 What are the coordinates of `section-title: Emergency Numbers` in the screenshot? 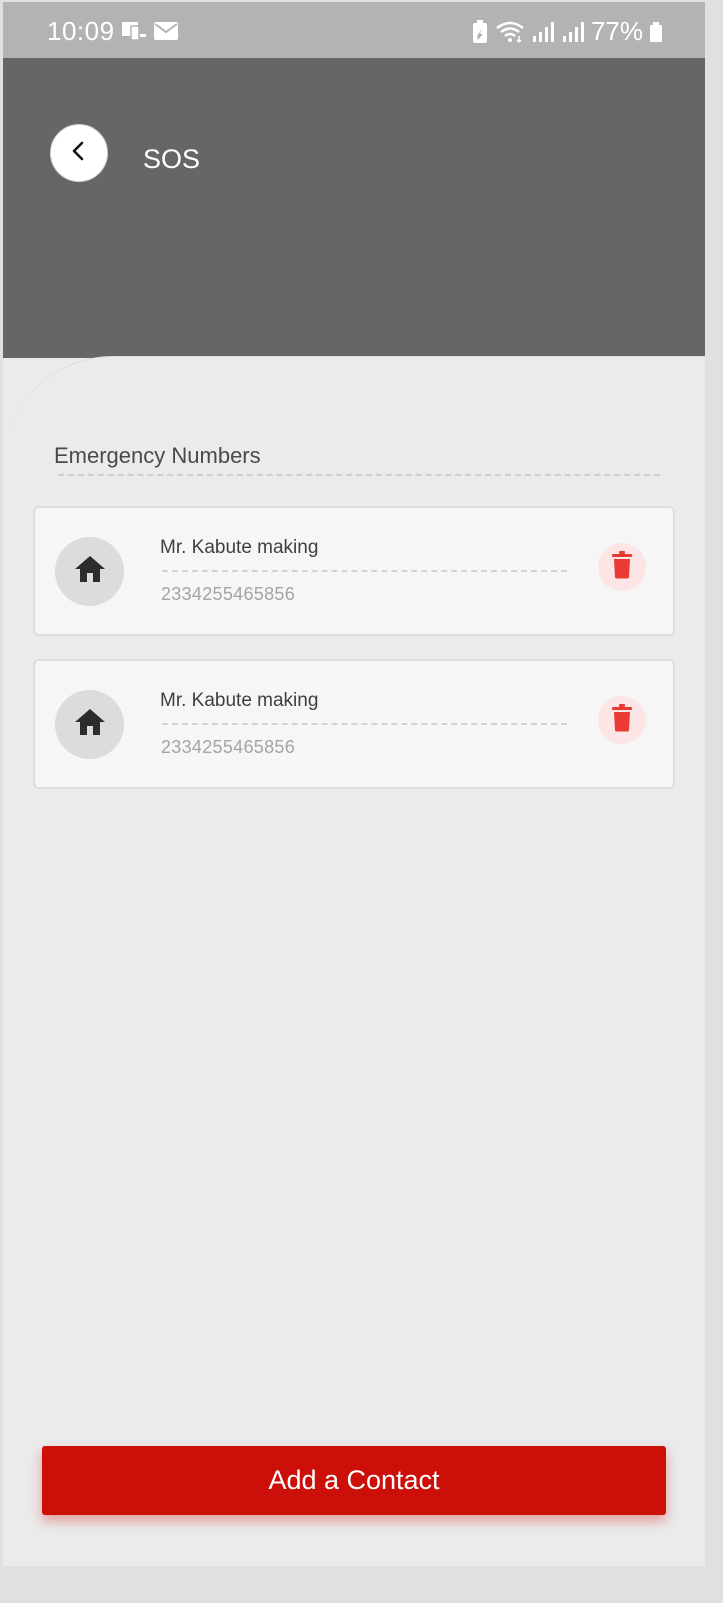 It's located at (157, 455).